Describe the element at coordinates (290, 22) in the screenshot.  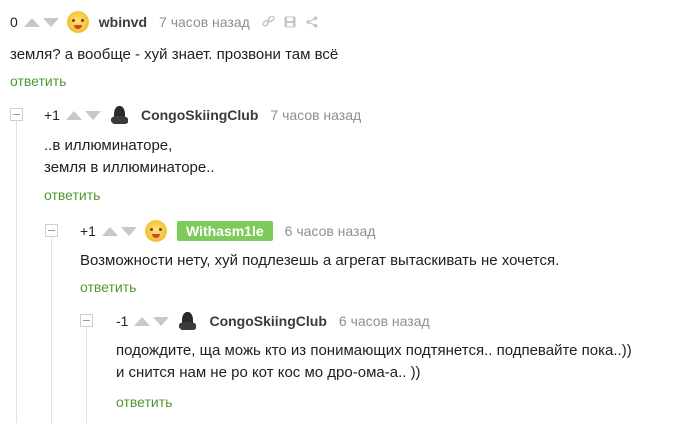
I see `save-icon` at that location.